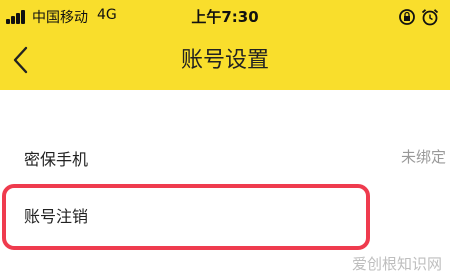 The width and height of the screenshot is (450, 280). I want to click on status-icons, so click(420, 17).